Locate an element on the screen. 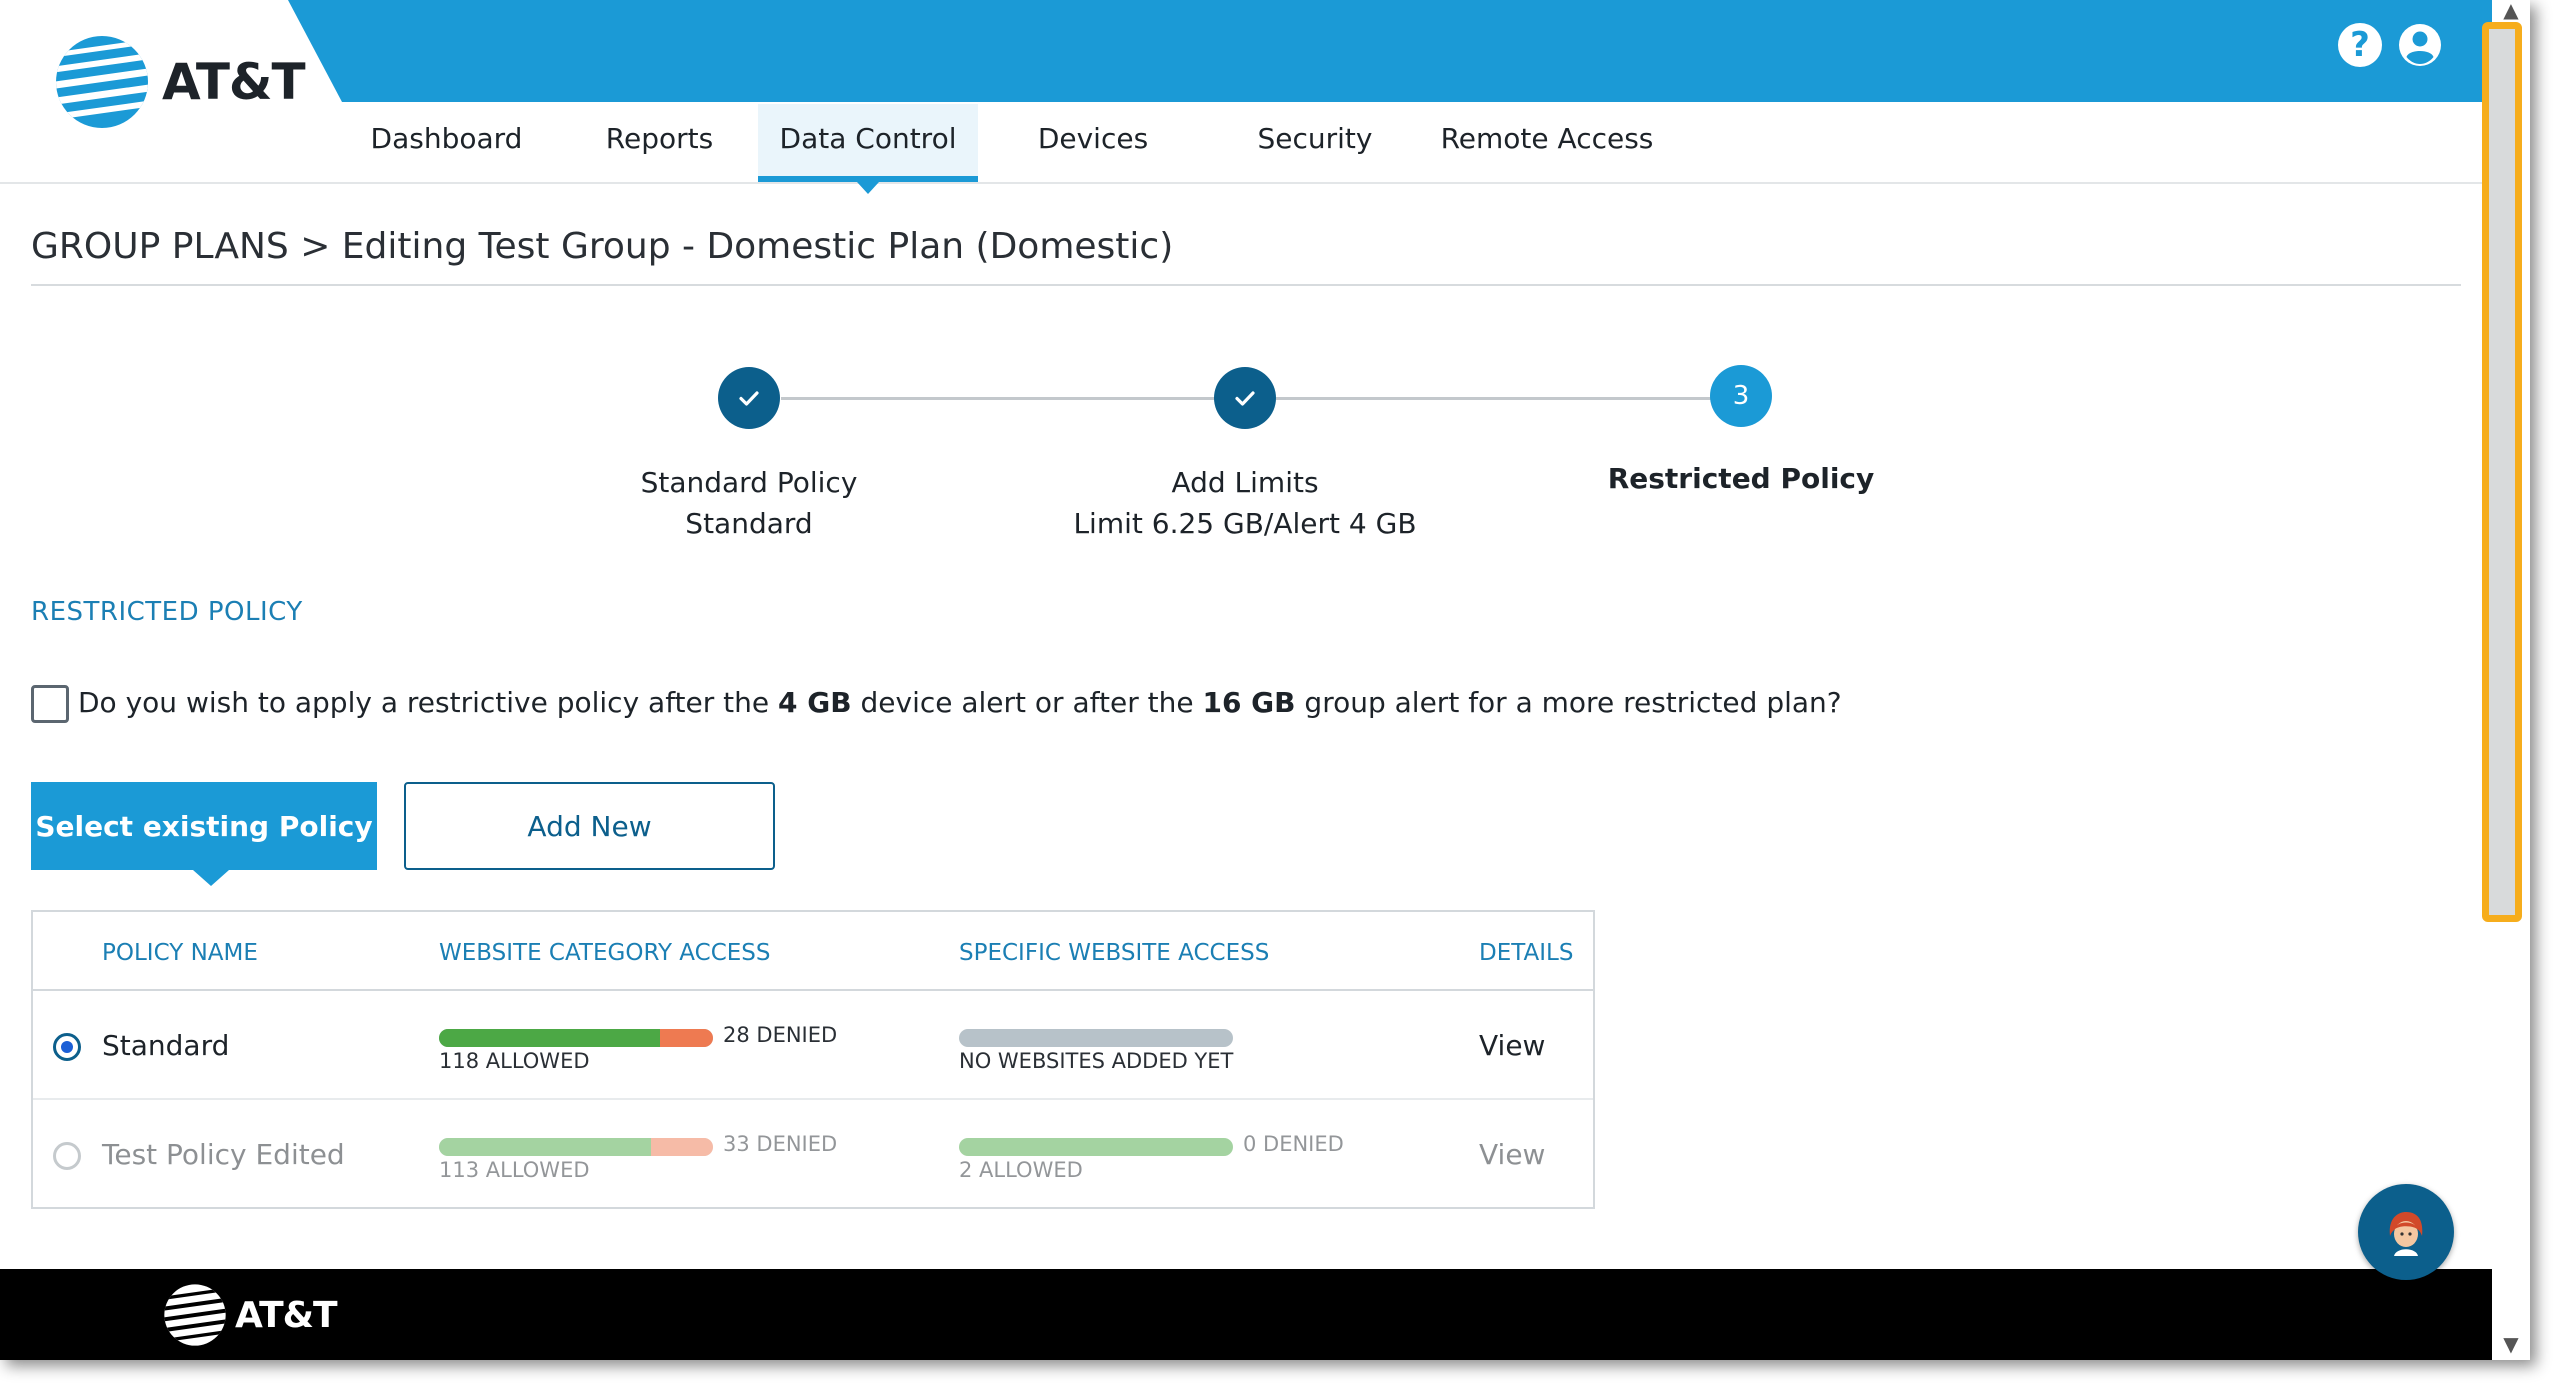 The width and height of the screenshot is (2560, 1392). header-divider is located at coordinates (1246, 183).